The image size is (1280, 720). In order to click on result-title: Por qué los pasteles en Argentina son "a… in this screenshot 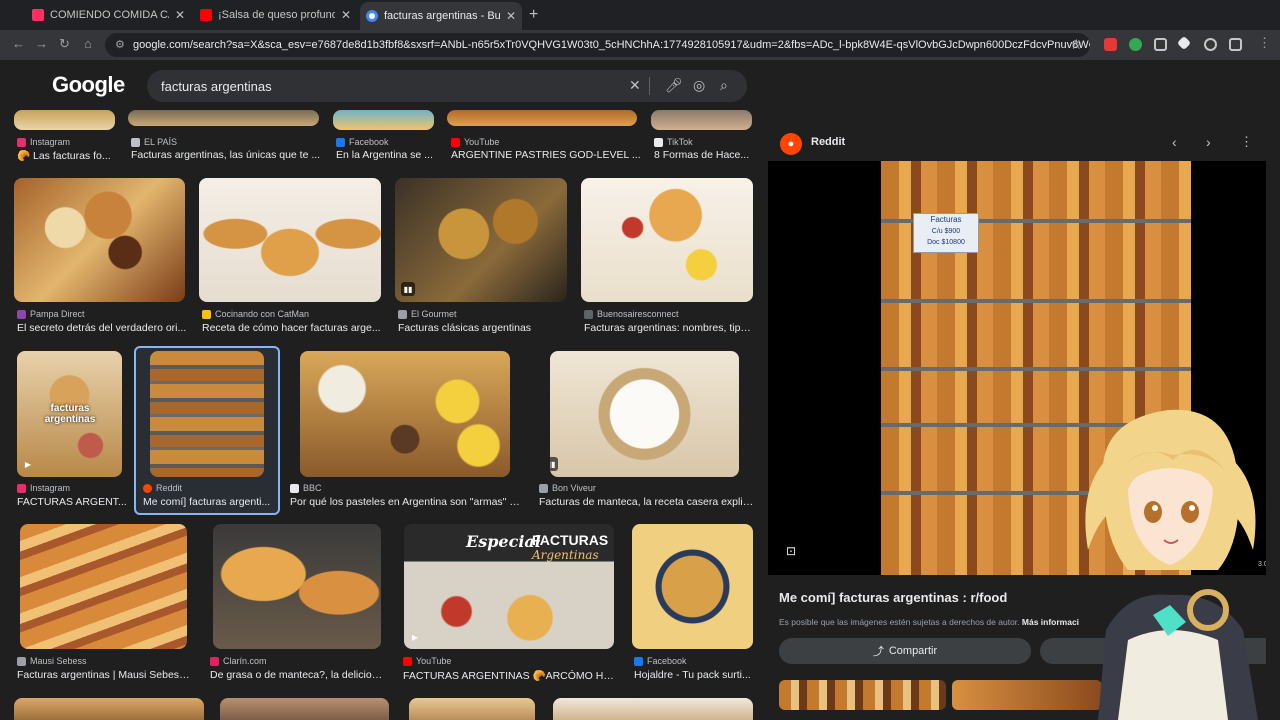, I will do `click(405, 502)`.